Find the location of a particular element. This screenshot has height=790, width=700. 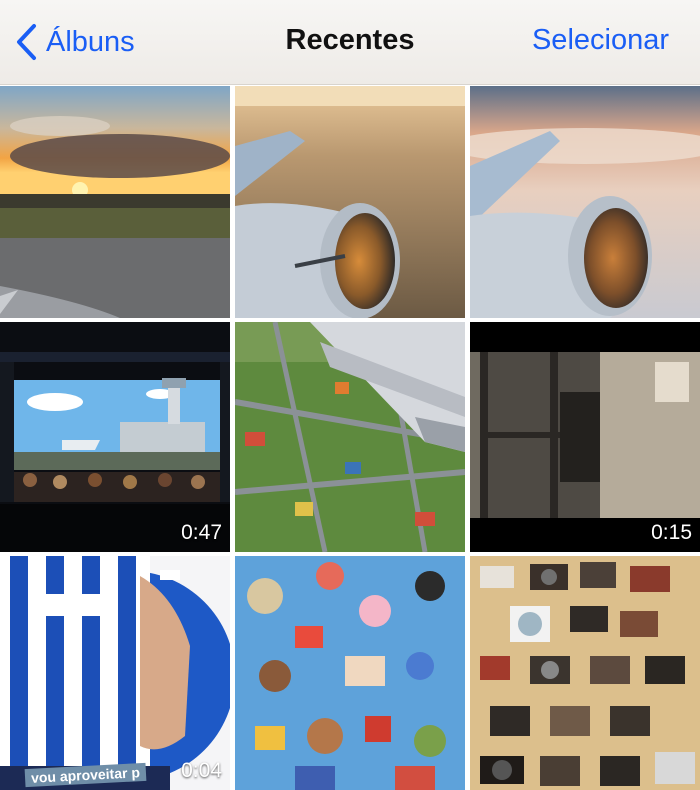

video-thumbnail-football-jersey: vou aproveitar p 0:04 is located at coordinates (115, 673).